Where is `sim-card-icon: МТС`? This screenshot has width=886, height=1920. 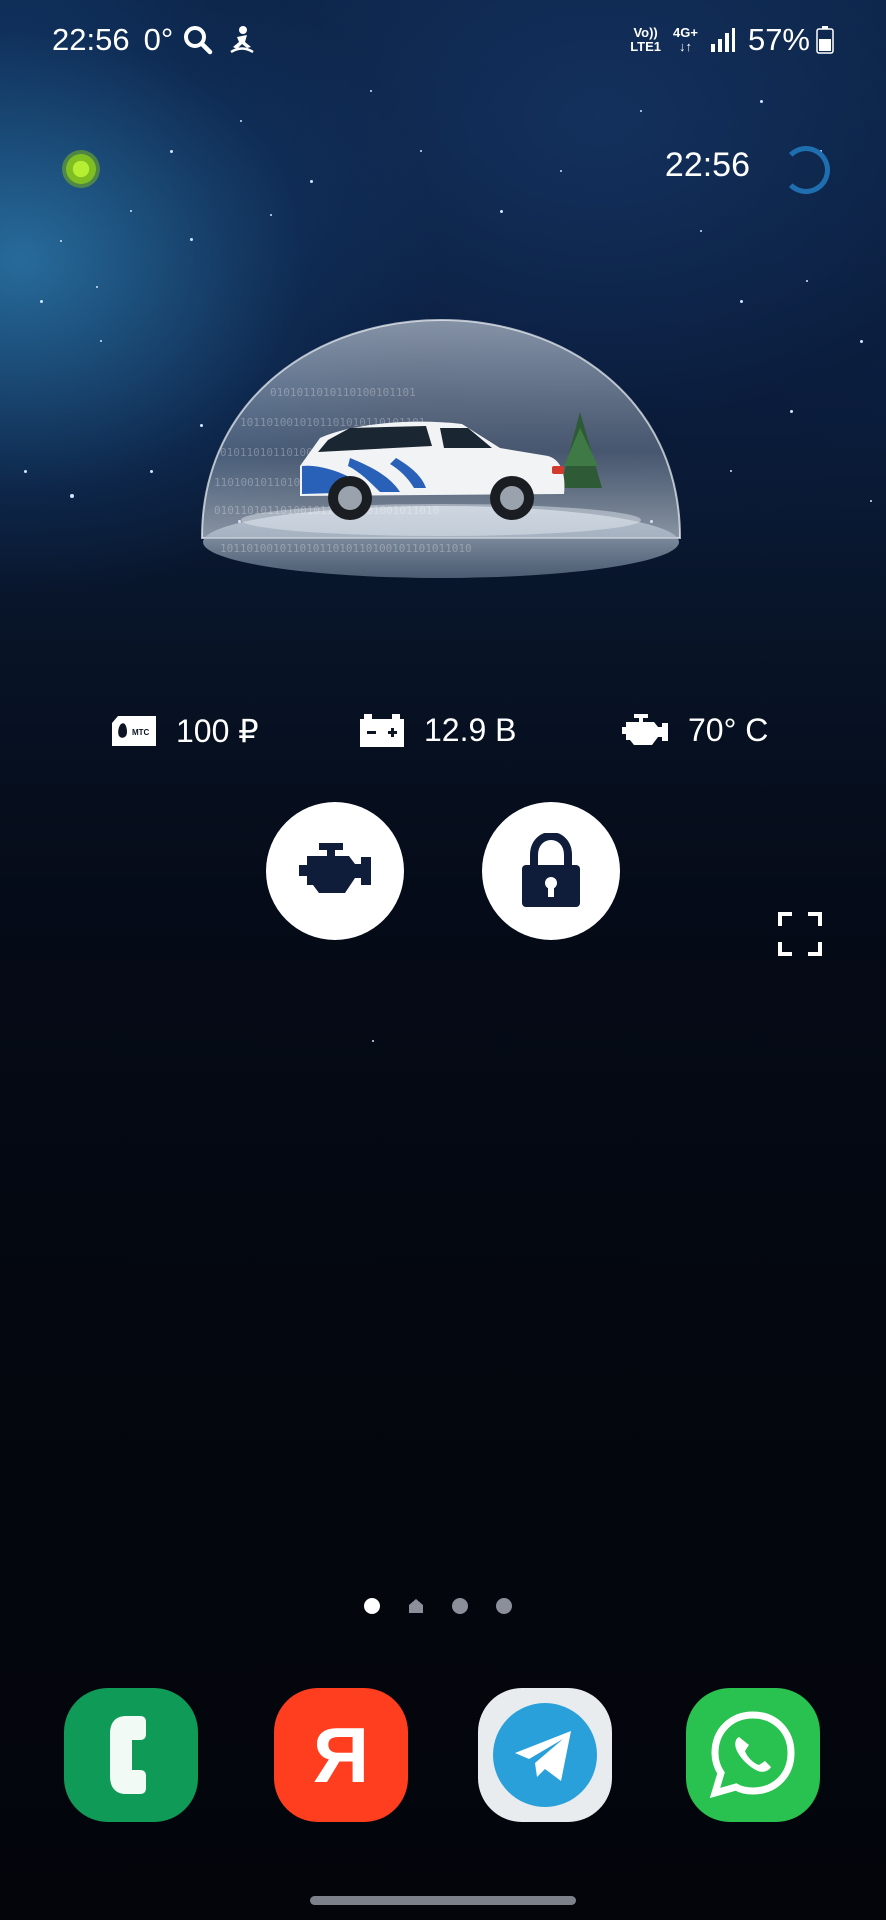 sim-card-icon: МТС is located at coordinates (134, 731).